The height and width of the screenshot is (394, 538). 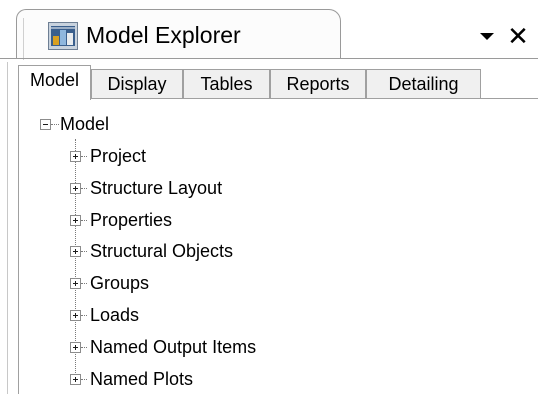 What do you see at coordinates (487, 37) in the screenshot?
I see `dropdown-triangle-icon` at bounding box center [487, 37].